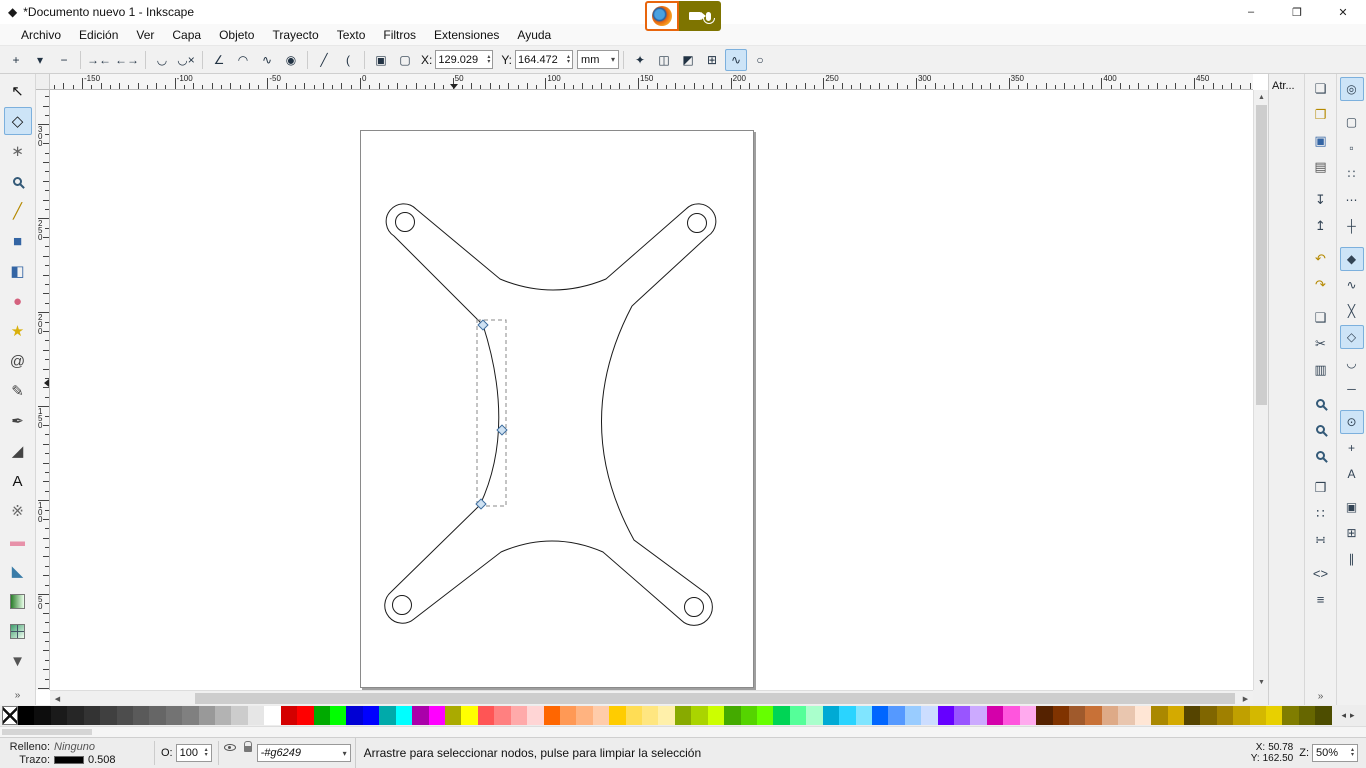 Image resolution: width=1366 pixels, height=768 pixels. I want to click on zoom-tool, so click(18, 181).